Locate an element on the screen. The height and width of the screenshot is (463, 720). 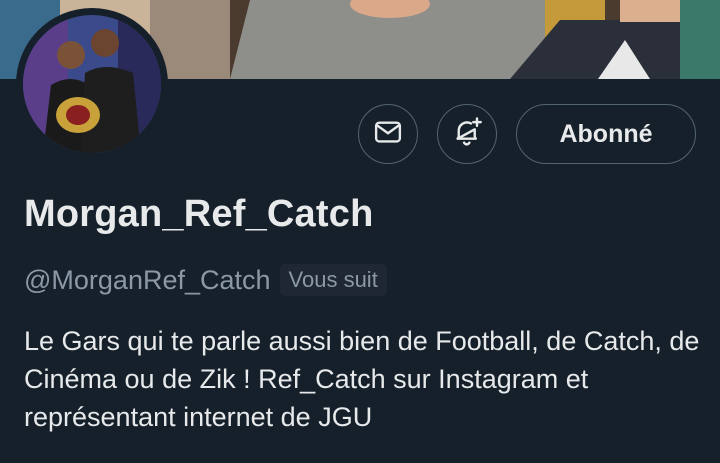
notifications-button is located at coordinates (467, 134).